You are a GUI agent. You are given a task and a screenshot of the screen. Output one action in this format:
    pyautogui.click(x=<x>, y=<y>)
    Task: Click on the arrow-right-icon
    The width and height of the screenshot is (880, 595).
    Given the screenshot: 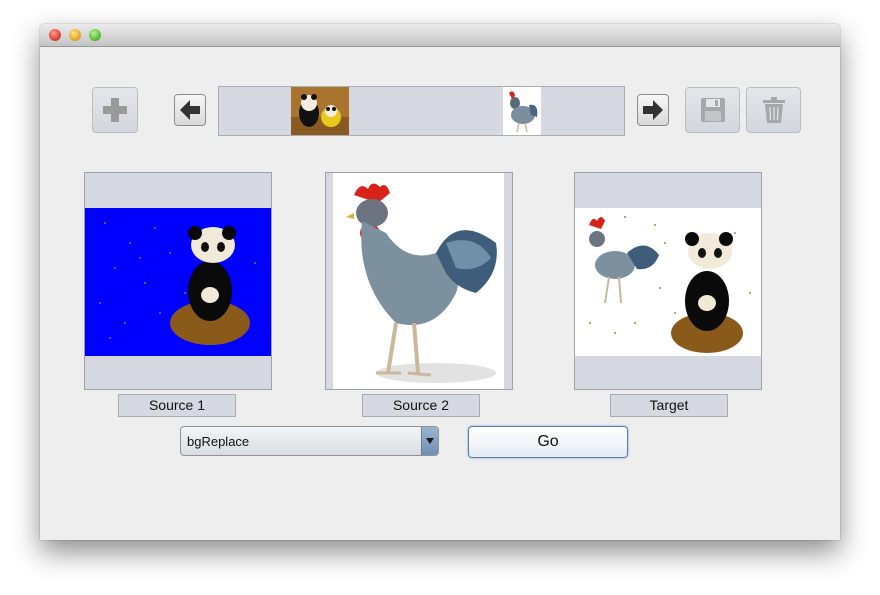 What is the action you would take?
    pyautogui.click(x=653, y=110)
    